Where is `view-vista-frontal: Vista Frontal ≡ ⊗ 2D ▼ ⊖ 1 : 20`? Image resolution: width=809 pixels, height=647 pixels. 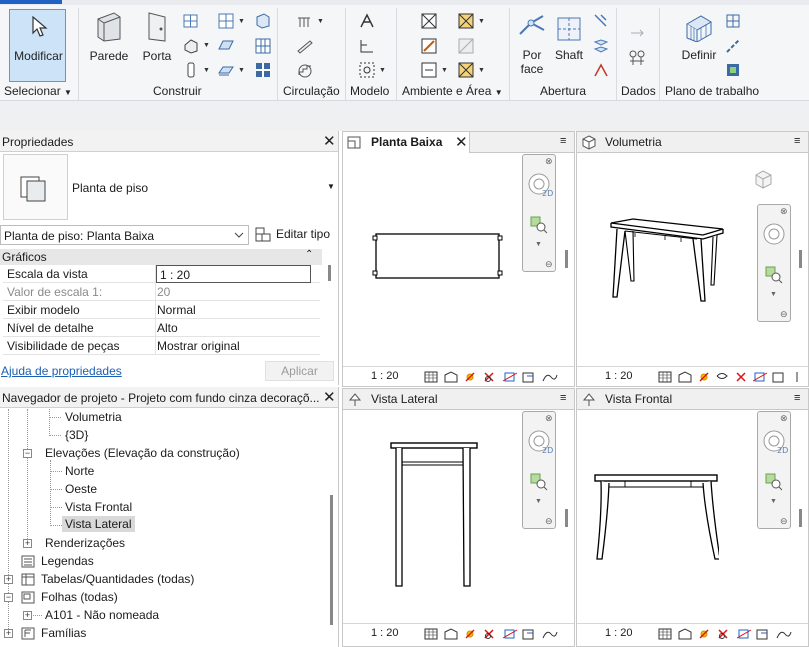
view-vista-frontal: Vista Frontal ≡ ⊗ 2D ▼ ⊖ 1 : 20 is located at coordinates (692, 517).